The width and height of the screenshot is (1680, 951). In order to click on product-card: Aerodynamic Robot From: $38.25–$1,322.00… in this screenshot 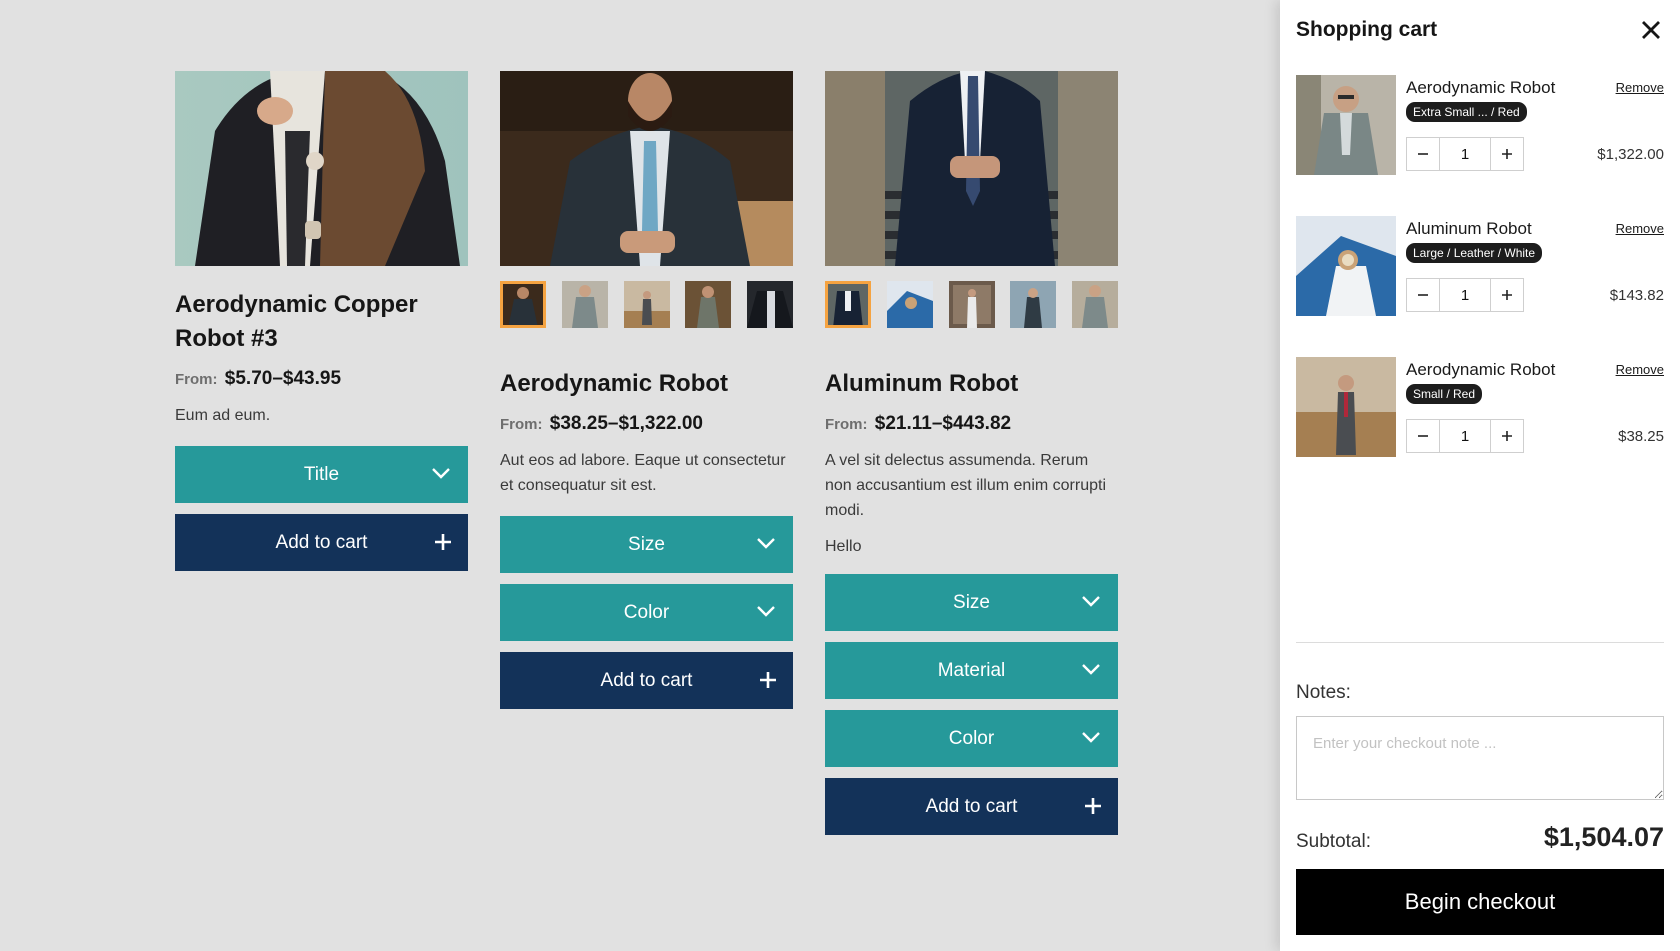, I will do `click(646, 390)`.